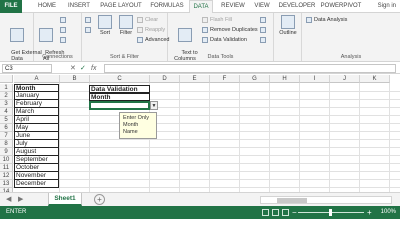 The width and height of the screenshot is (400, 240). Describe the element at coordinates (36, 160) in the screenshot. I see `month-cell: September` at that location.